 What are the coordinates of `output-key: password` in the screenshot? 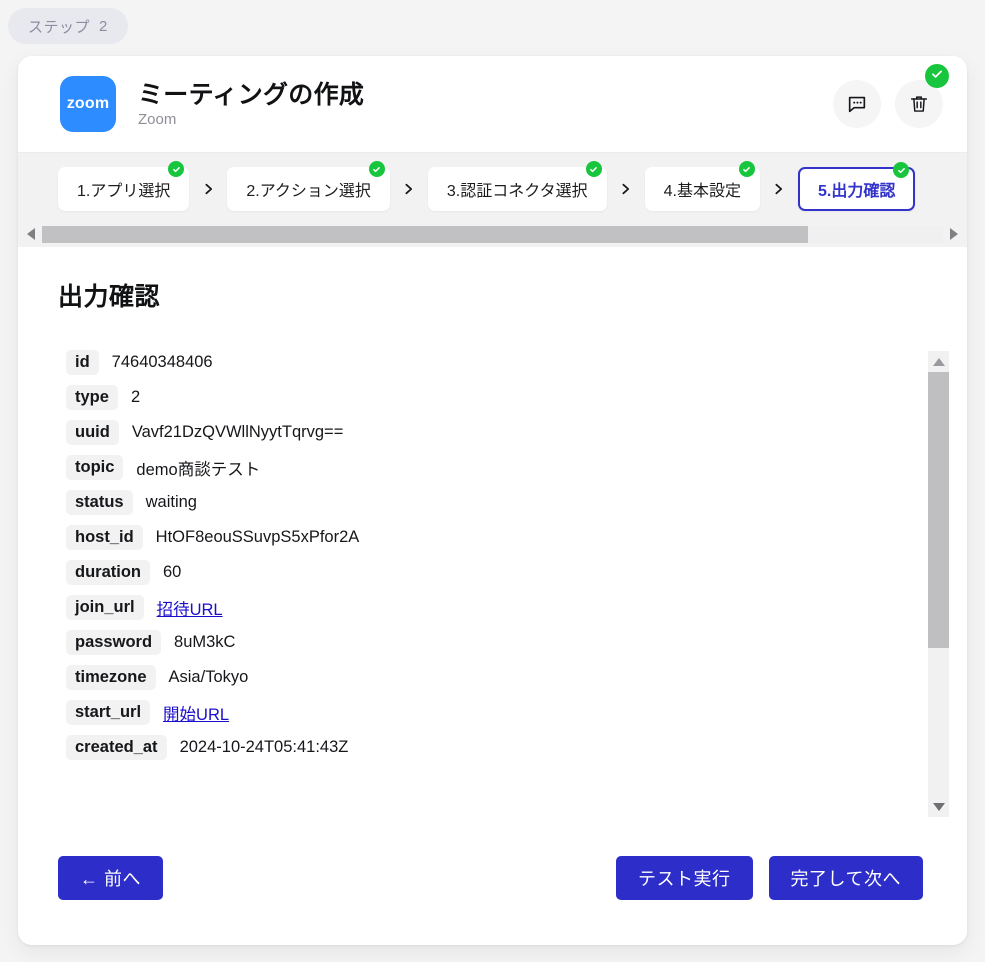 It's located at (114, 642).